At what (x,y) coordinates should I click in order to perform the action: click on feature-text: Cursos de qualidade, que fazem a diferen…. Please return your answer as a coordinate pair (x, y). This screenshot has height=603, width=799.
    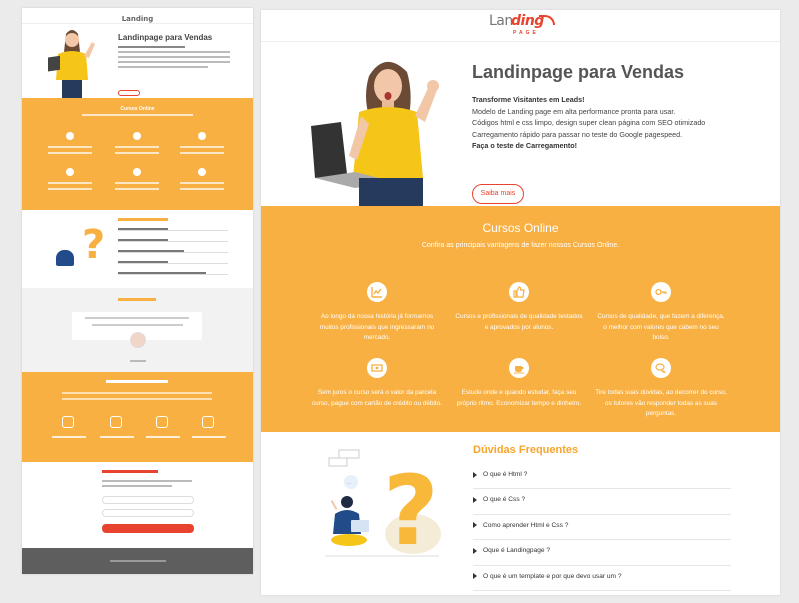
    Looking at the image, I should click on (661, 327).